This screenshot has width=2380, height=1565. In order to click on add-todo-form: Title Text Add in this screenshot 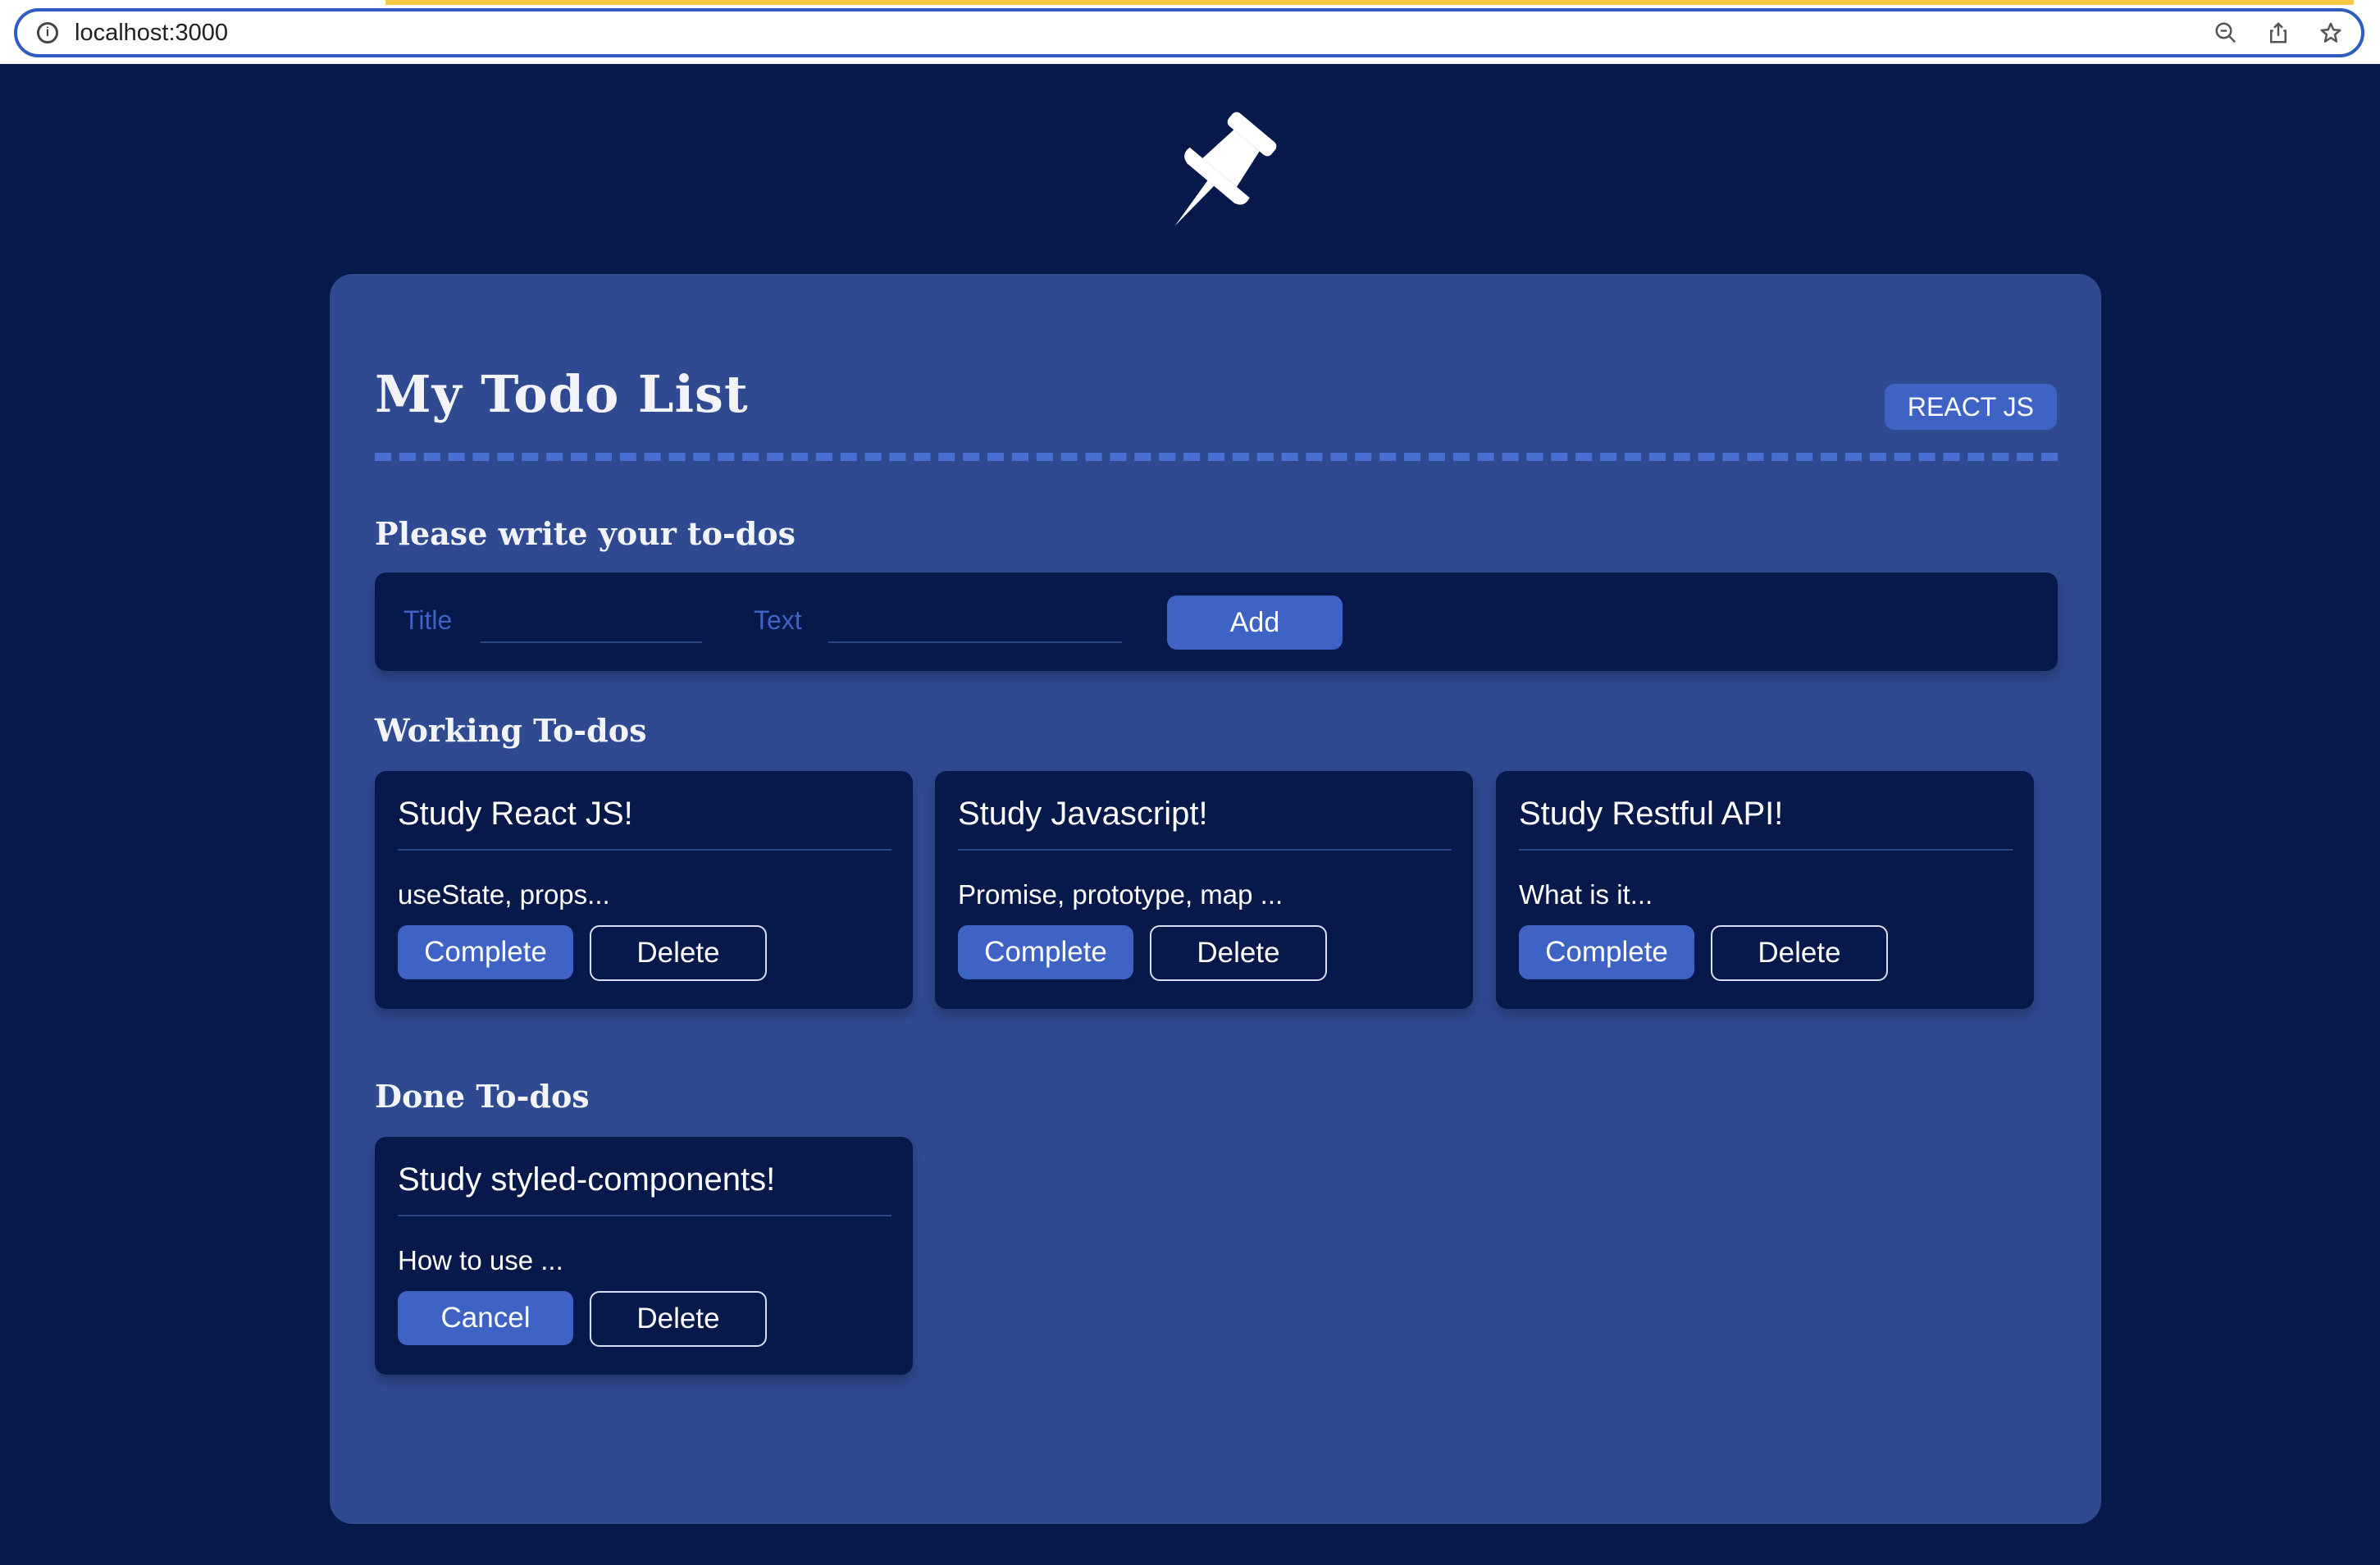, I will do `click(1217, 622)`.